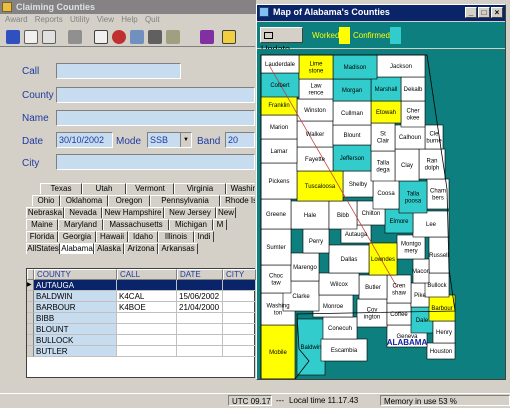  I want to click on table-row: BULLOCK, so click(141, 340).